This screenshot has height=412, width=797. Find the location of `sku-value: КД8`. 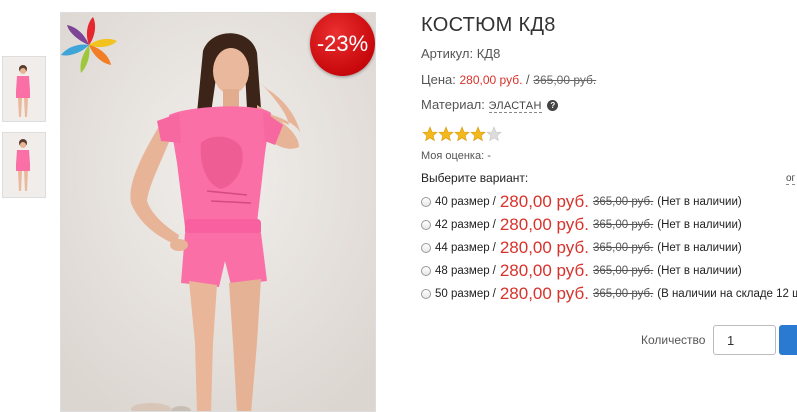

sku-value: КД8 is located at coordinates (488, 53).